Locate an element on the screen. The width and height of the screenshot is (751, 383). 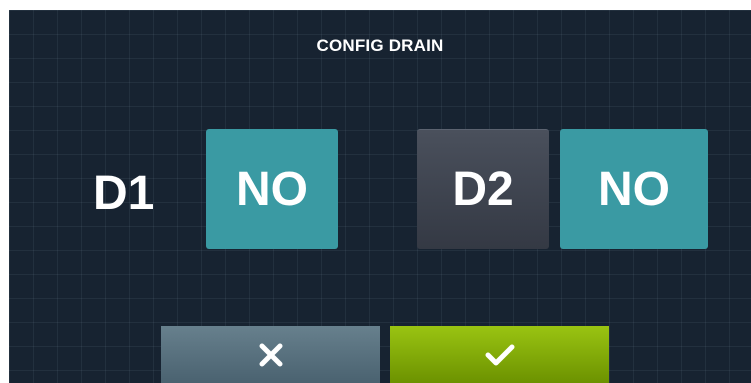
close-icon is located at coordinates (271, 355).